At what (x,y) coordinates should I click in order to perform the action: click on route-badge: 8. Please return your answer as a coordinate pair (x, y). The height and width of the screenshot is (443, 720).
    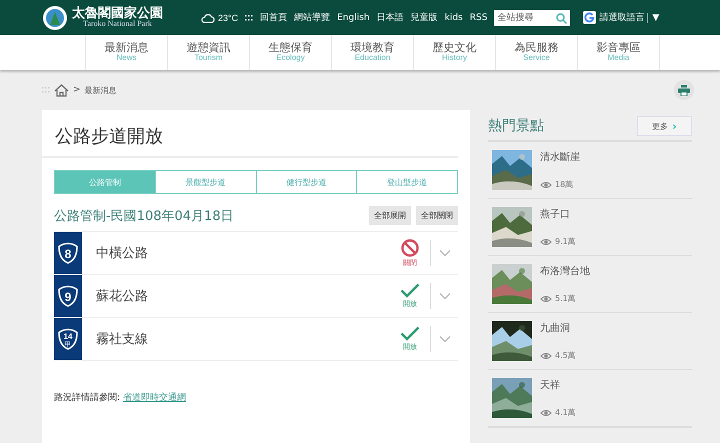
    Looking at the image, I should click on (68, 253).